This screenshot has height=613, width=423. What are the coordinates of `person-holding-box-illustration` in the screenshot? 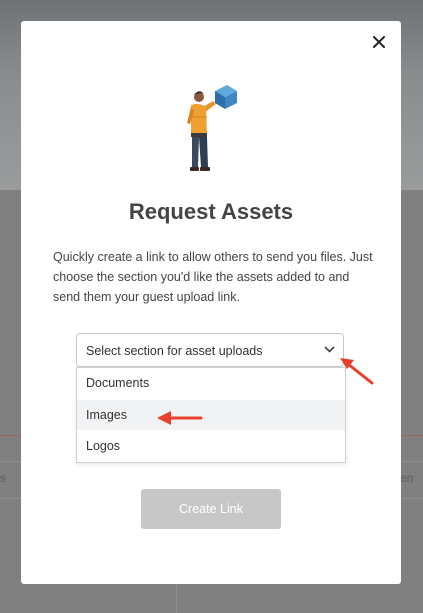 It's located at (212, 128).